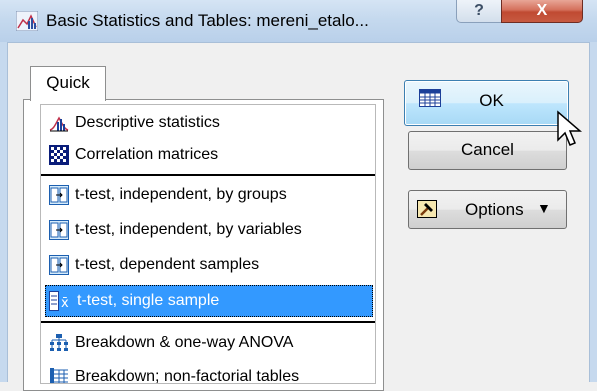  I want to click on list-item-breakdown-non-factorial: Breakdown; non-factorial tables, so click(207, 372).